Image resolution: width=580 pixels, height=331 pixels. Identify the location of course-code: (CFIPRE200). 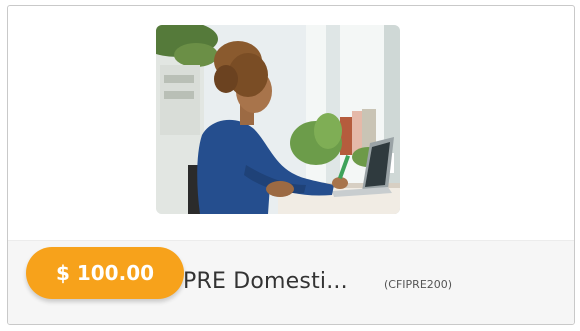
(418, 284).